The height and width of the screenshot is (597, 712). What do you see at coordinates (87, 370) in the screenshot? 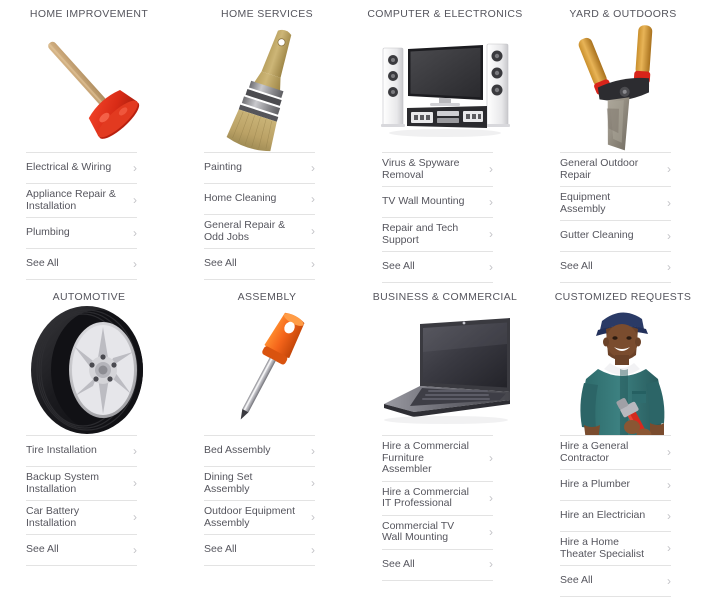
I see `tire-wheel-illustration` at bounding box center [87, 370].